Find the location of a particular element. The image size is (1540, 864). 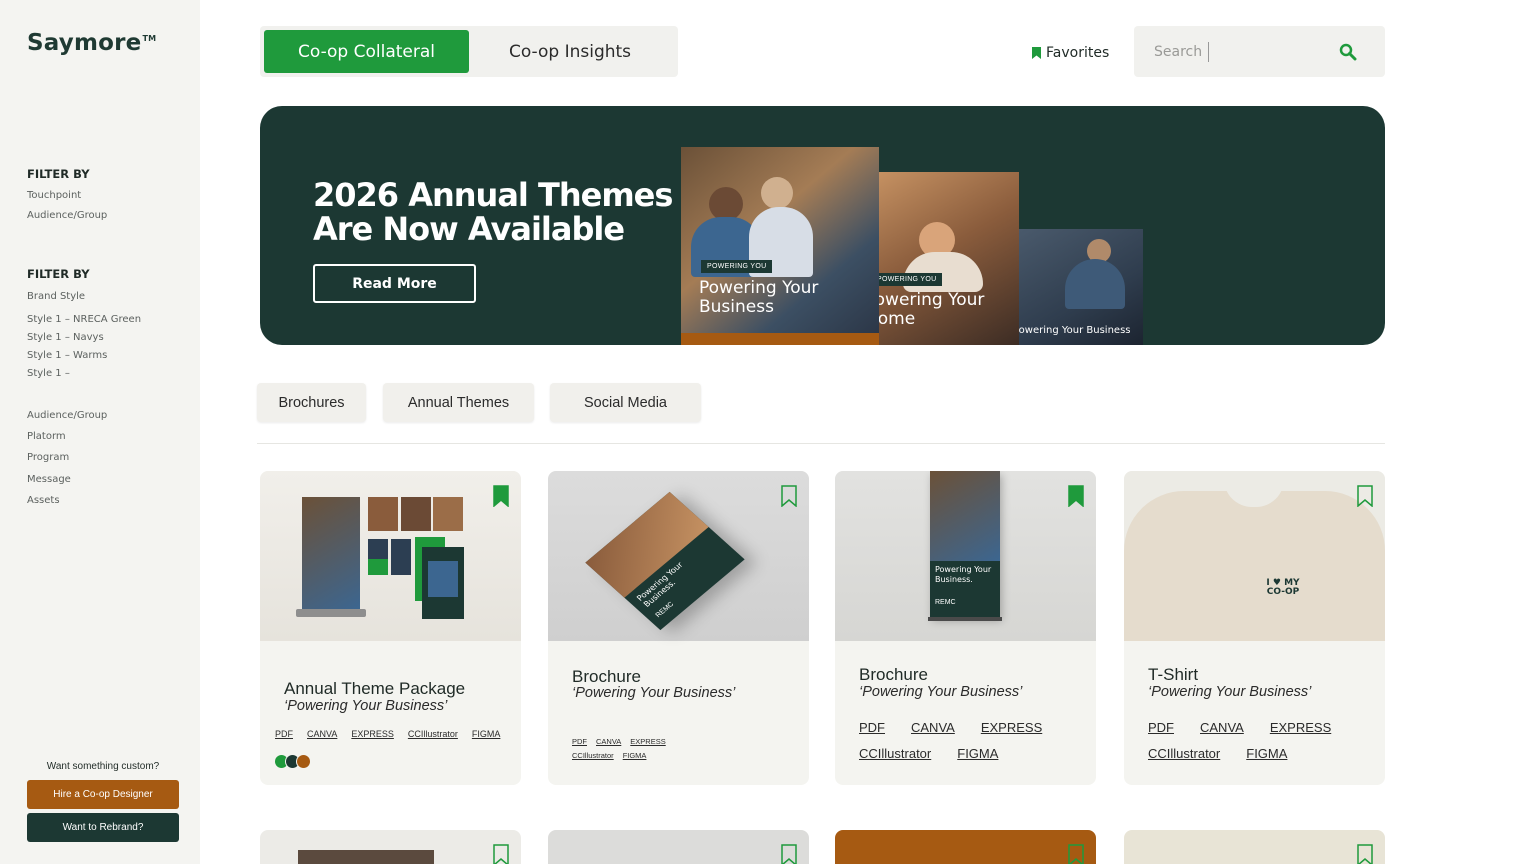

banner-photo is located at coordinates (965, 516).